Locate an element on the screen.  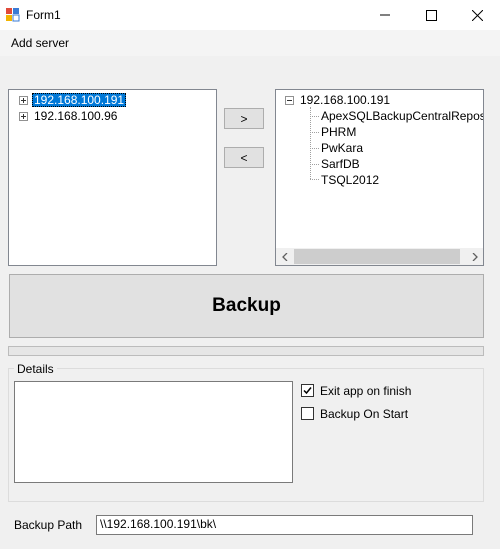
tree-node-label: 192.168.100.96 is located at coordinates (76, 116).